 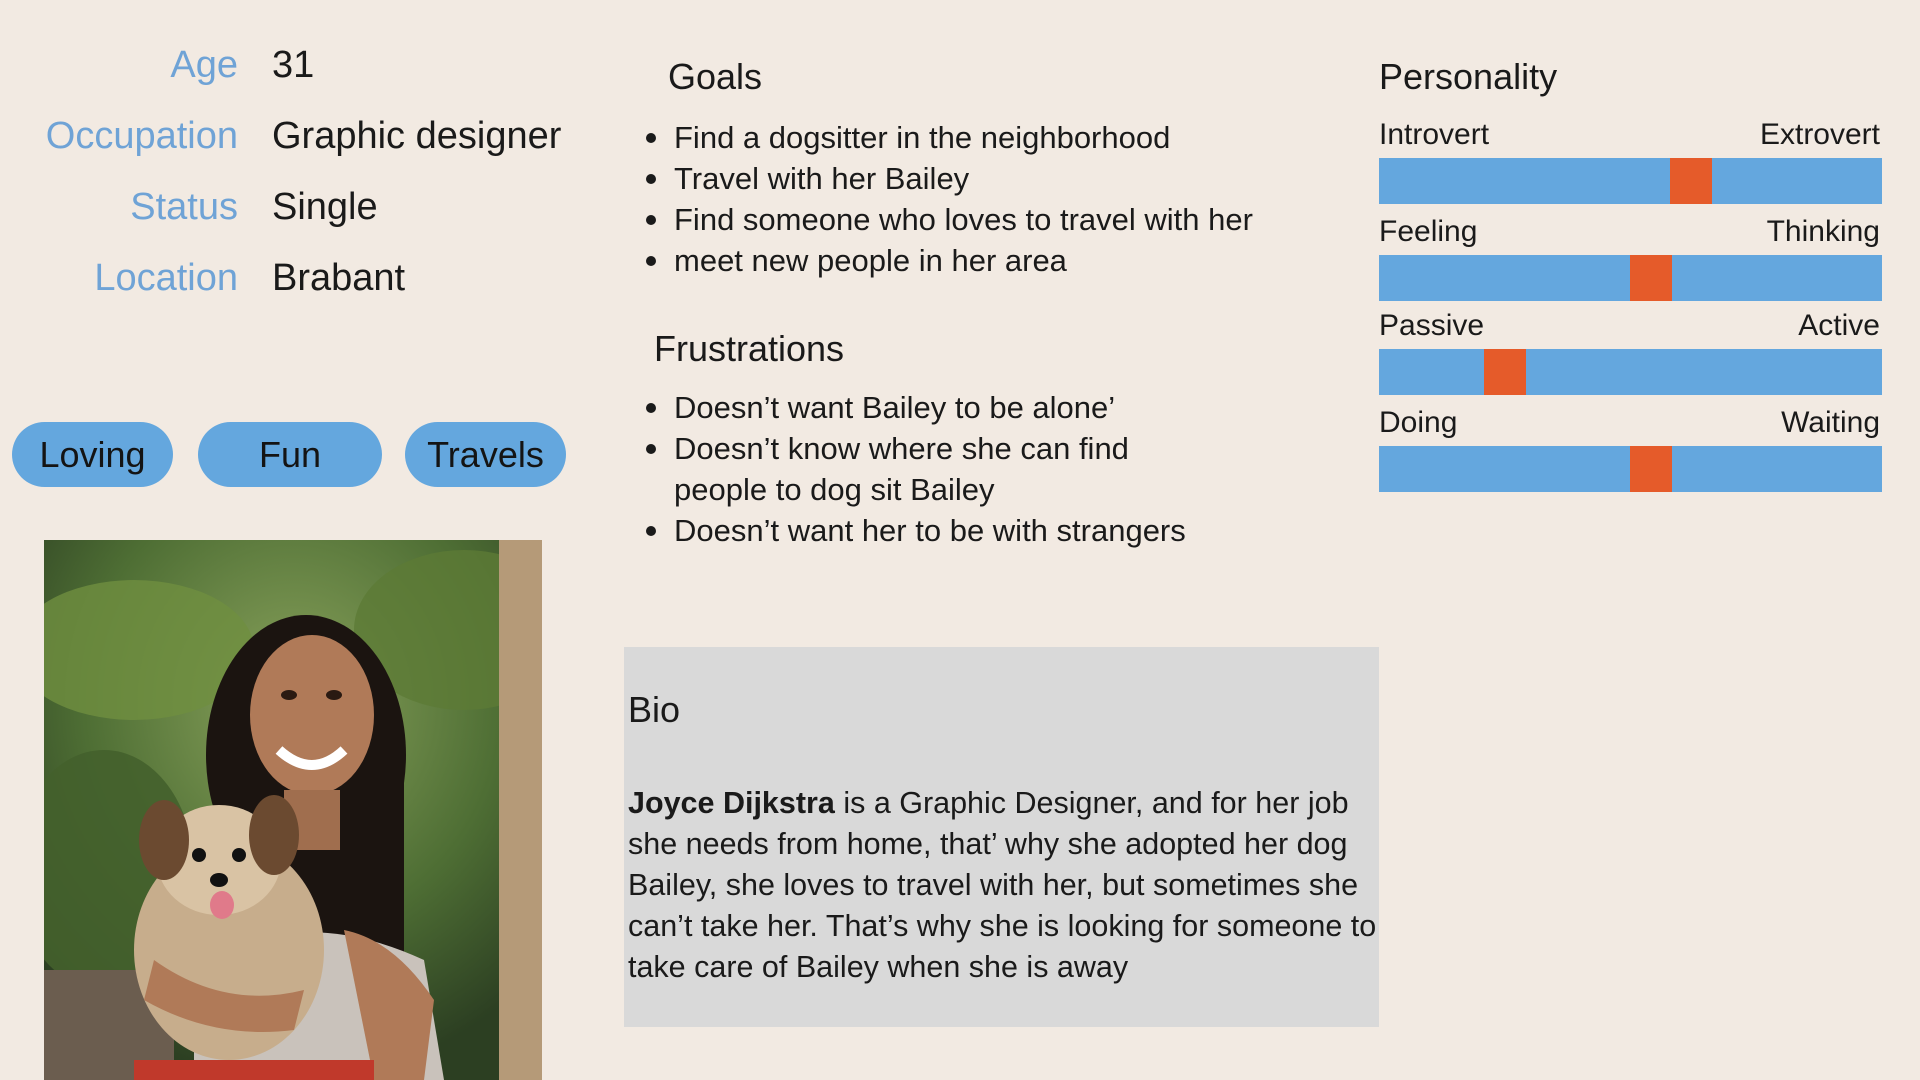 I want to click on location-value: Brabant, so click(x=339, y=278).